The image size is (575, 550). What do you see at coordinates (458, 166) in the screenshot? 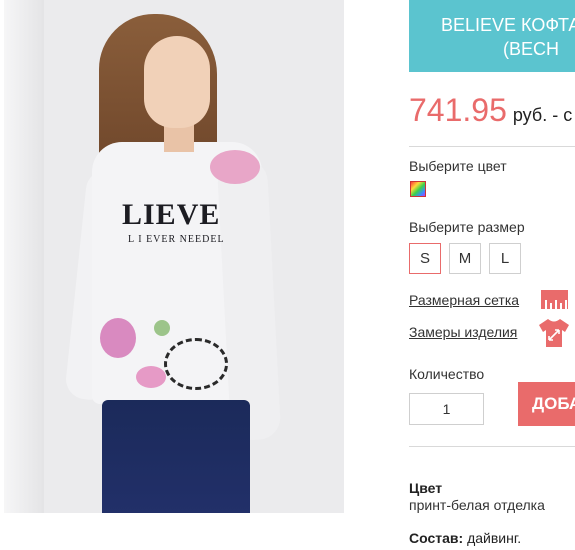
I see `color-select-label: Выберите цвет` at bounding box center [458, 166].